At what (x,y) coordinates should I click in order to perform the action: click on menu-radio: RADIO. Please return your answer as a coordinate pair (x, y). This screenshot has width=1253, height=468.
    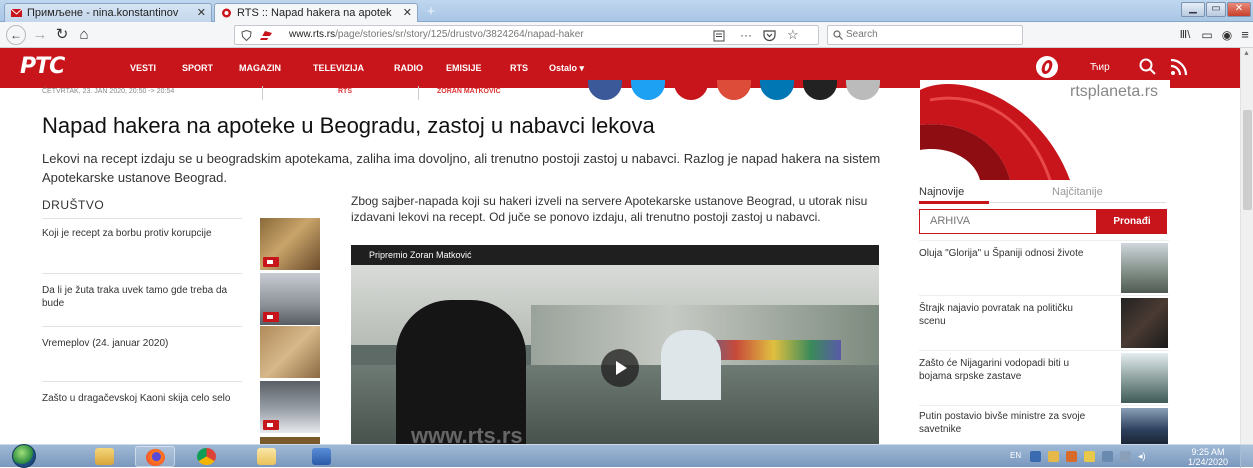
    Looking at the image, I should click on (408, 68).